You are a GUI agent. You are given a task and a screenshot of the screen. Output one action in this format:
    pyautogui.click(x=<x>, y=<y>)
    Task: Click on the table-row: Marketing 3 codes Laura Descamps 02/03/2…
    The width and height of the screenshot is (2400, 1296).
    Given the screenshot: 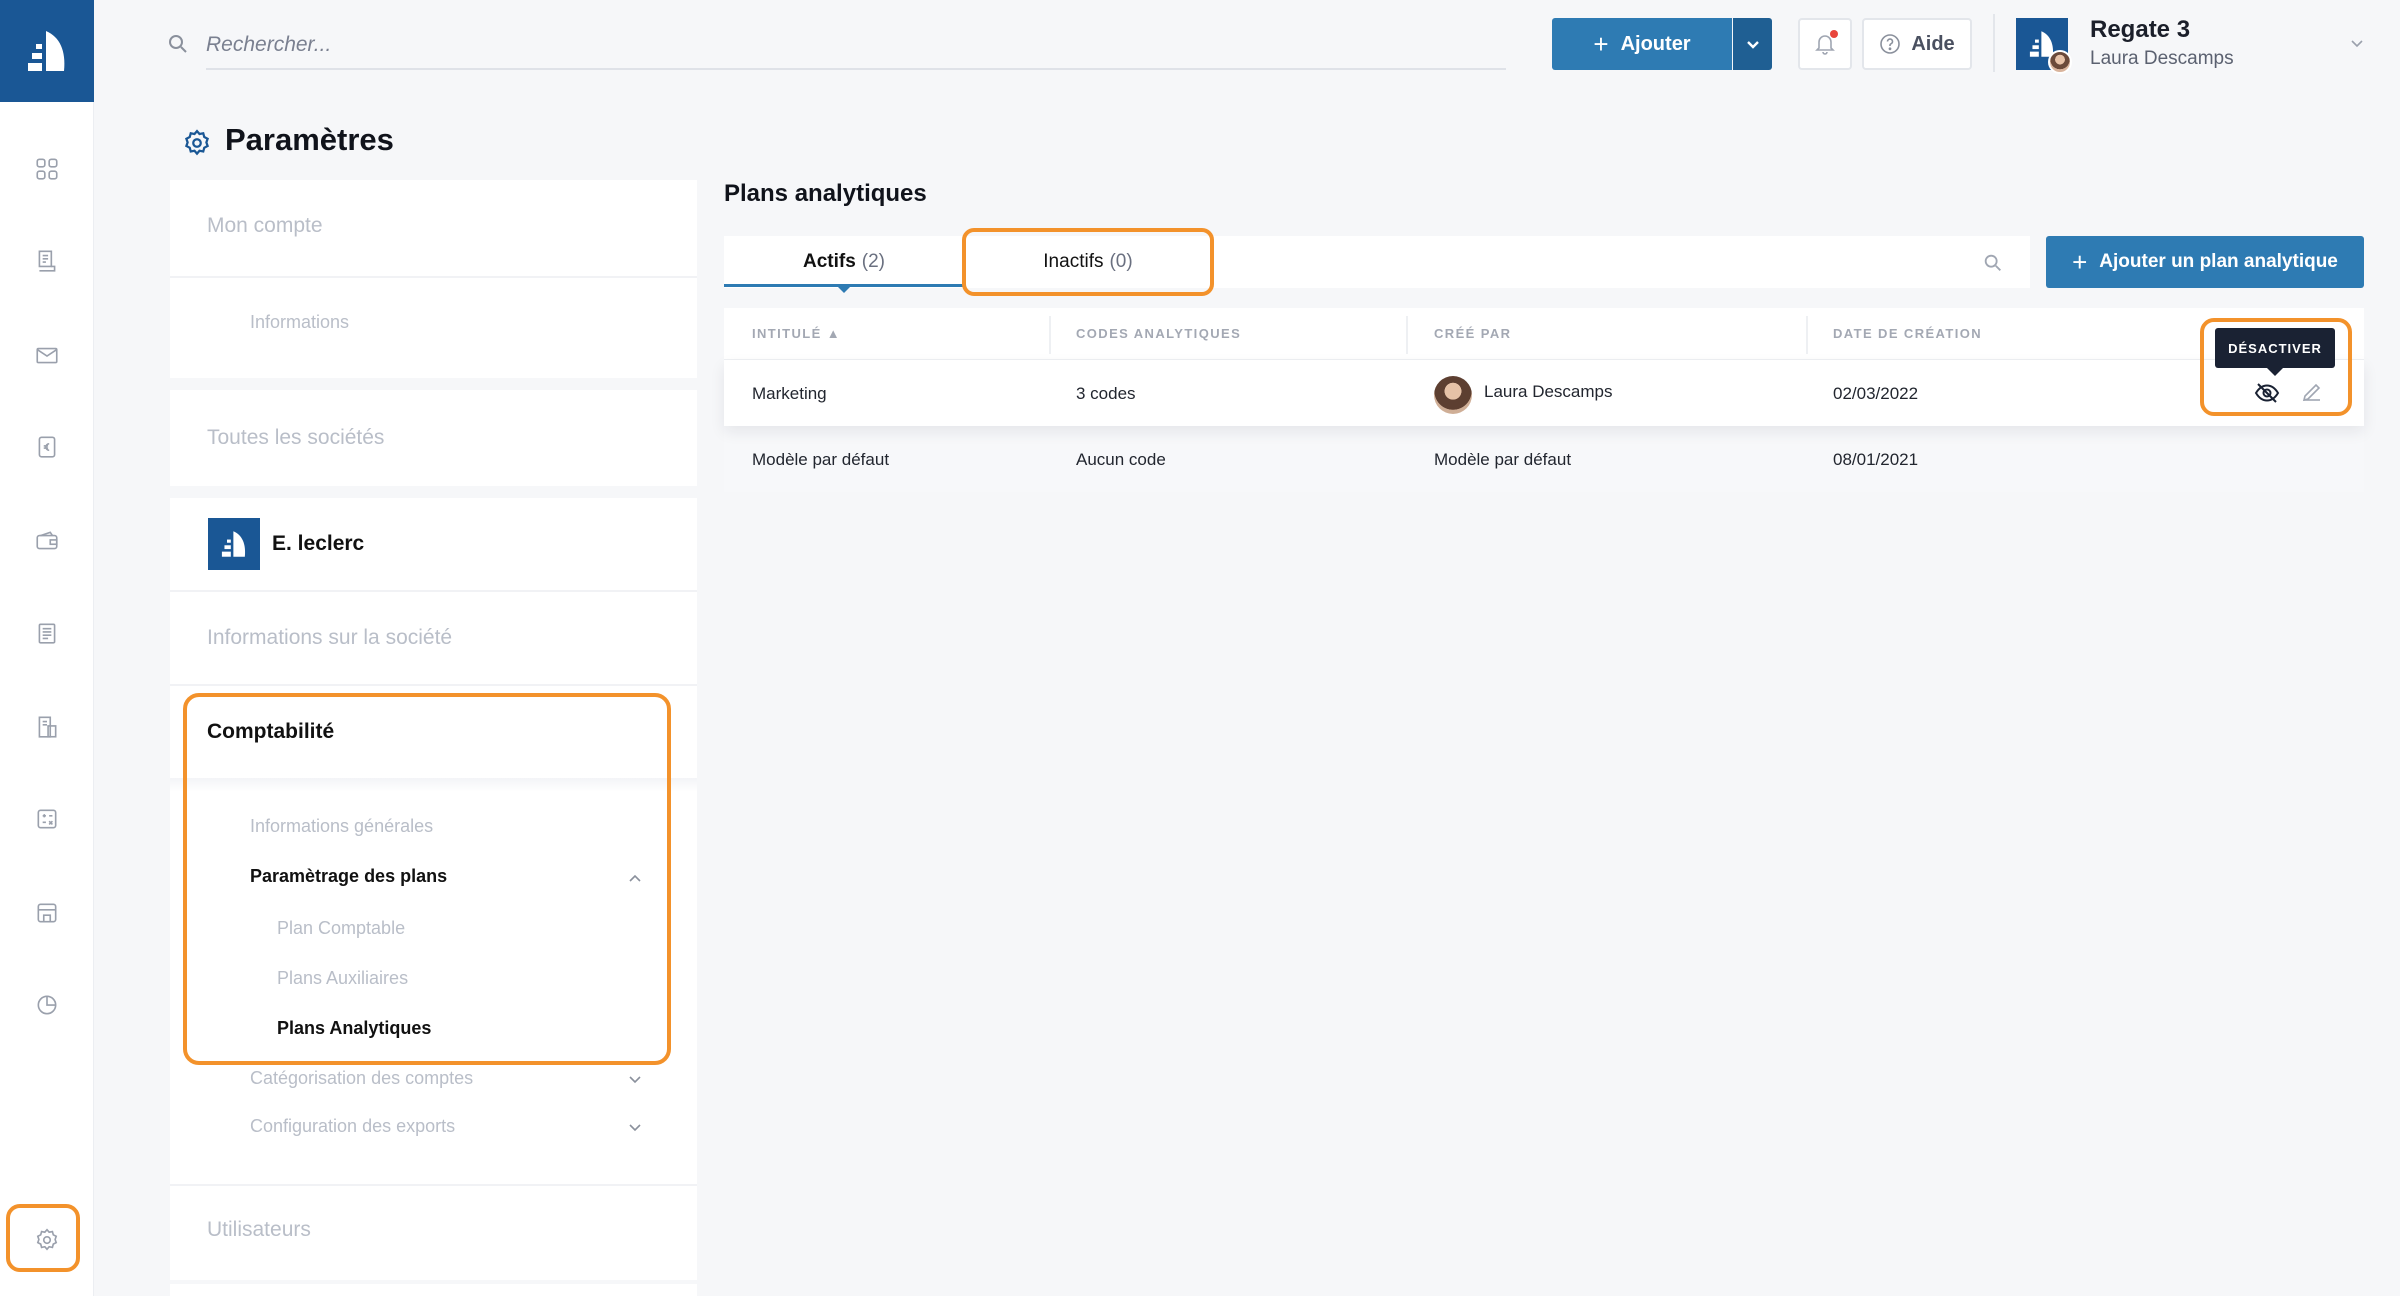 What is the action you would take?
    pyautogui.click(x=1544, y=393)
    